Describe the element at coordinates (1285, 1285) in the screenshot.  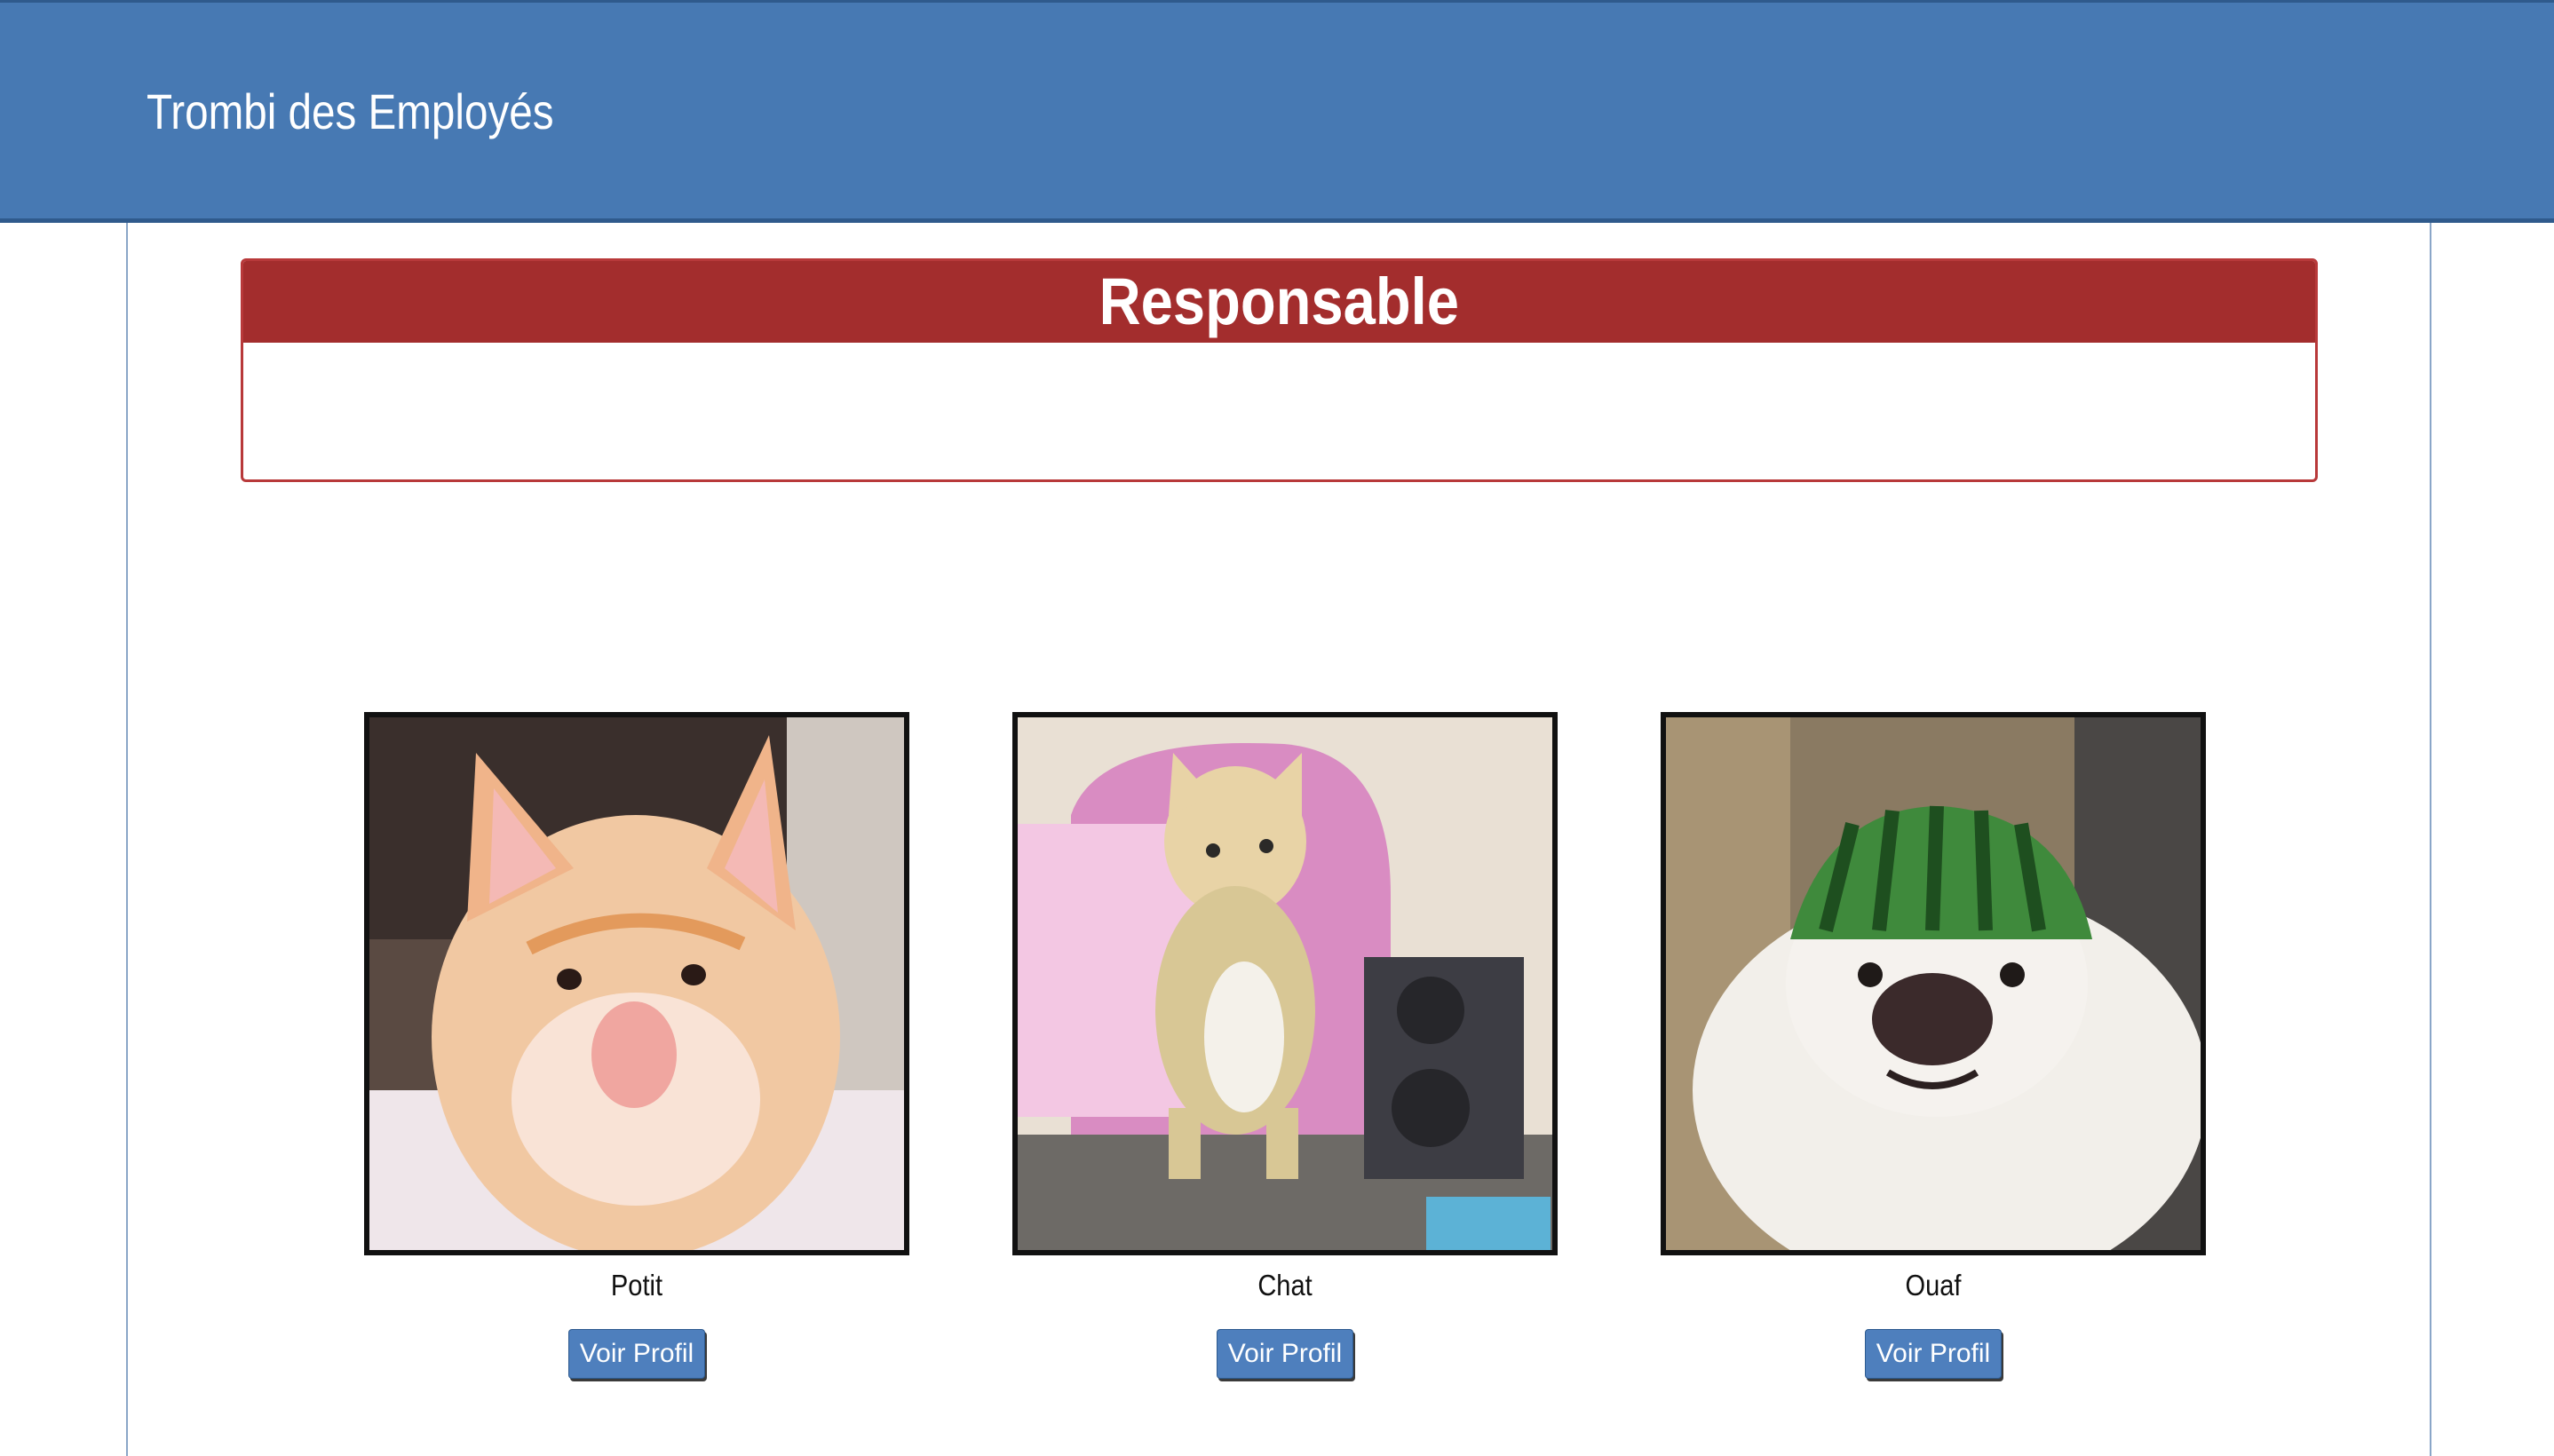
I see `employee-name: Chat` at that location.